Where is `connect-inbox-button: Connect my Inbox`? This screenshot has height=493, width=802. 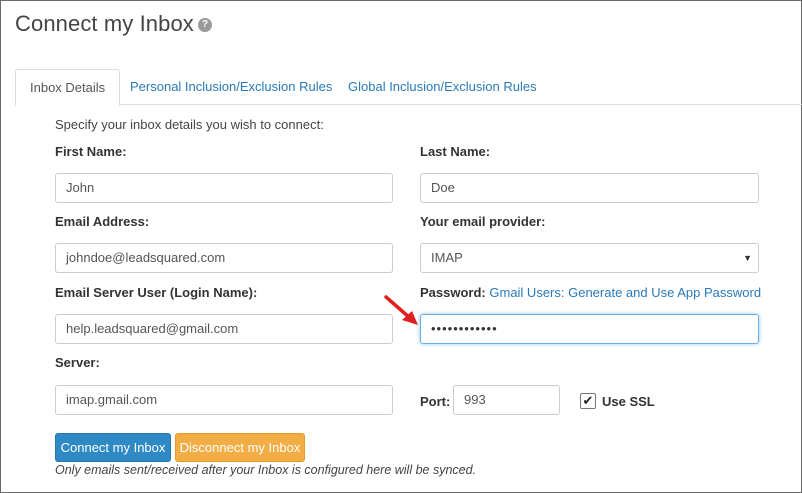
connect-inbox-button: Connect my Inbox is located at coordinates (113, 447).